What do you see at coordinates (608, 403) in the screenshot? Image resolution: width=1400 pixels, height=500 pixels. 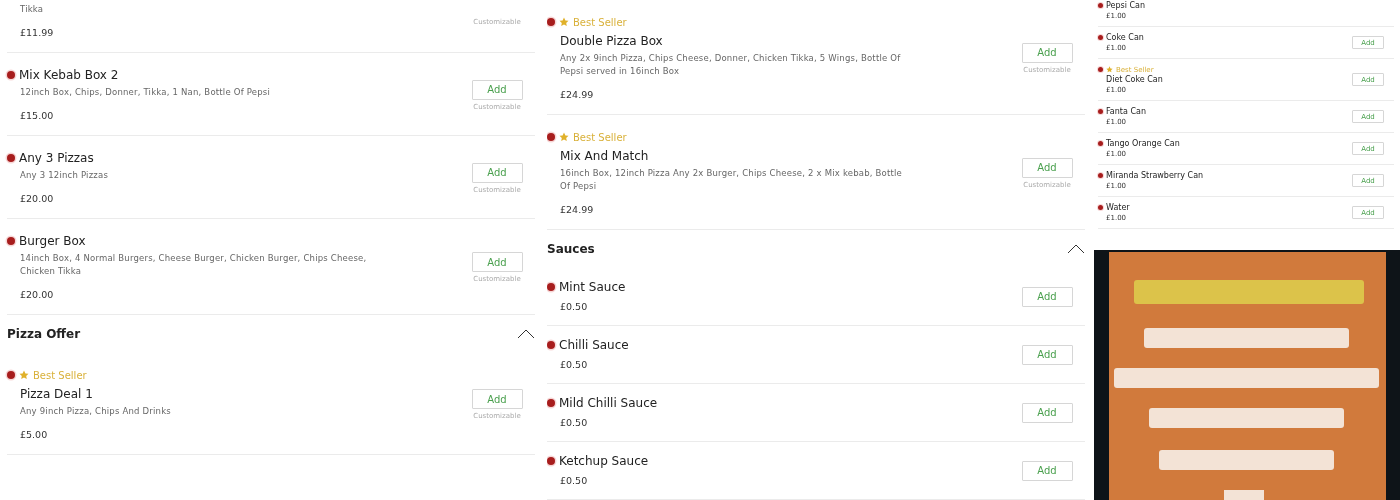 I see `item-name: Mild Chilli Sauce` at bounding box center [608, 403].